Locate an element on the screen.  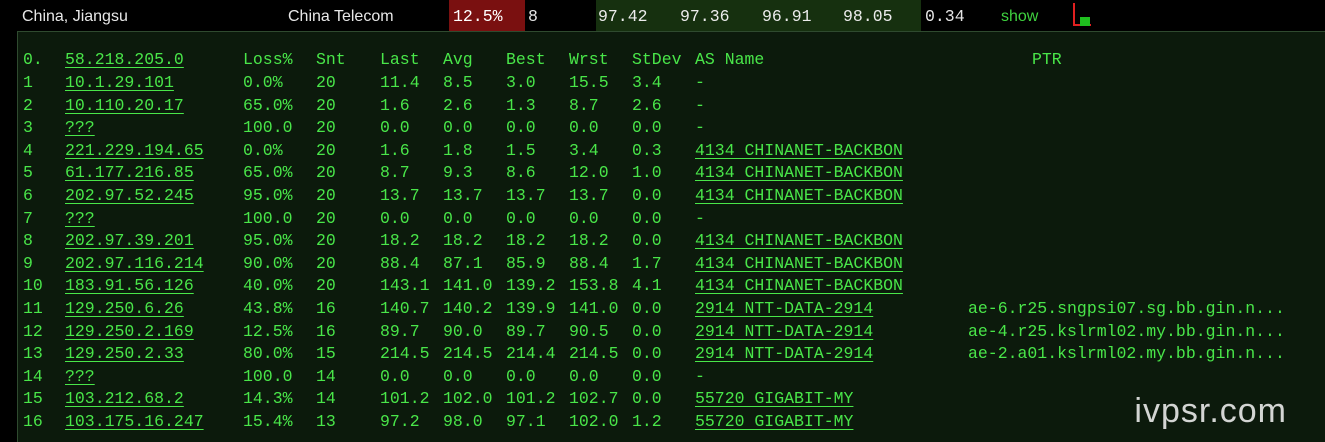
latency-graph-icon is located at coordinates (1082, 14).